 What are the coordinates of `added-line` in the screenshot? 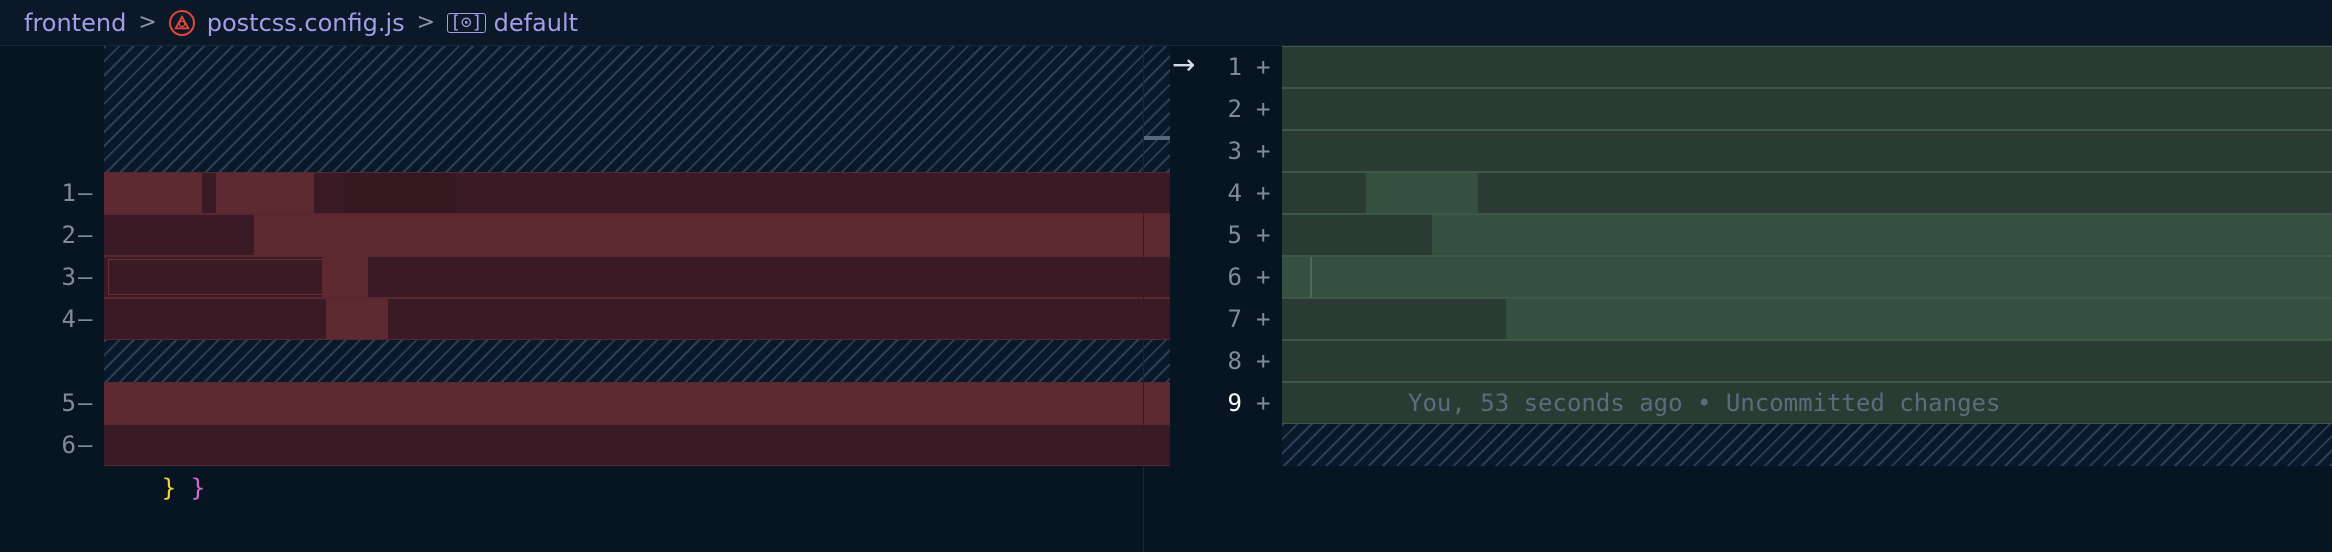 It's located at (1807, 151).